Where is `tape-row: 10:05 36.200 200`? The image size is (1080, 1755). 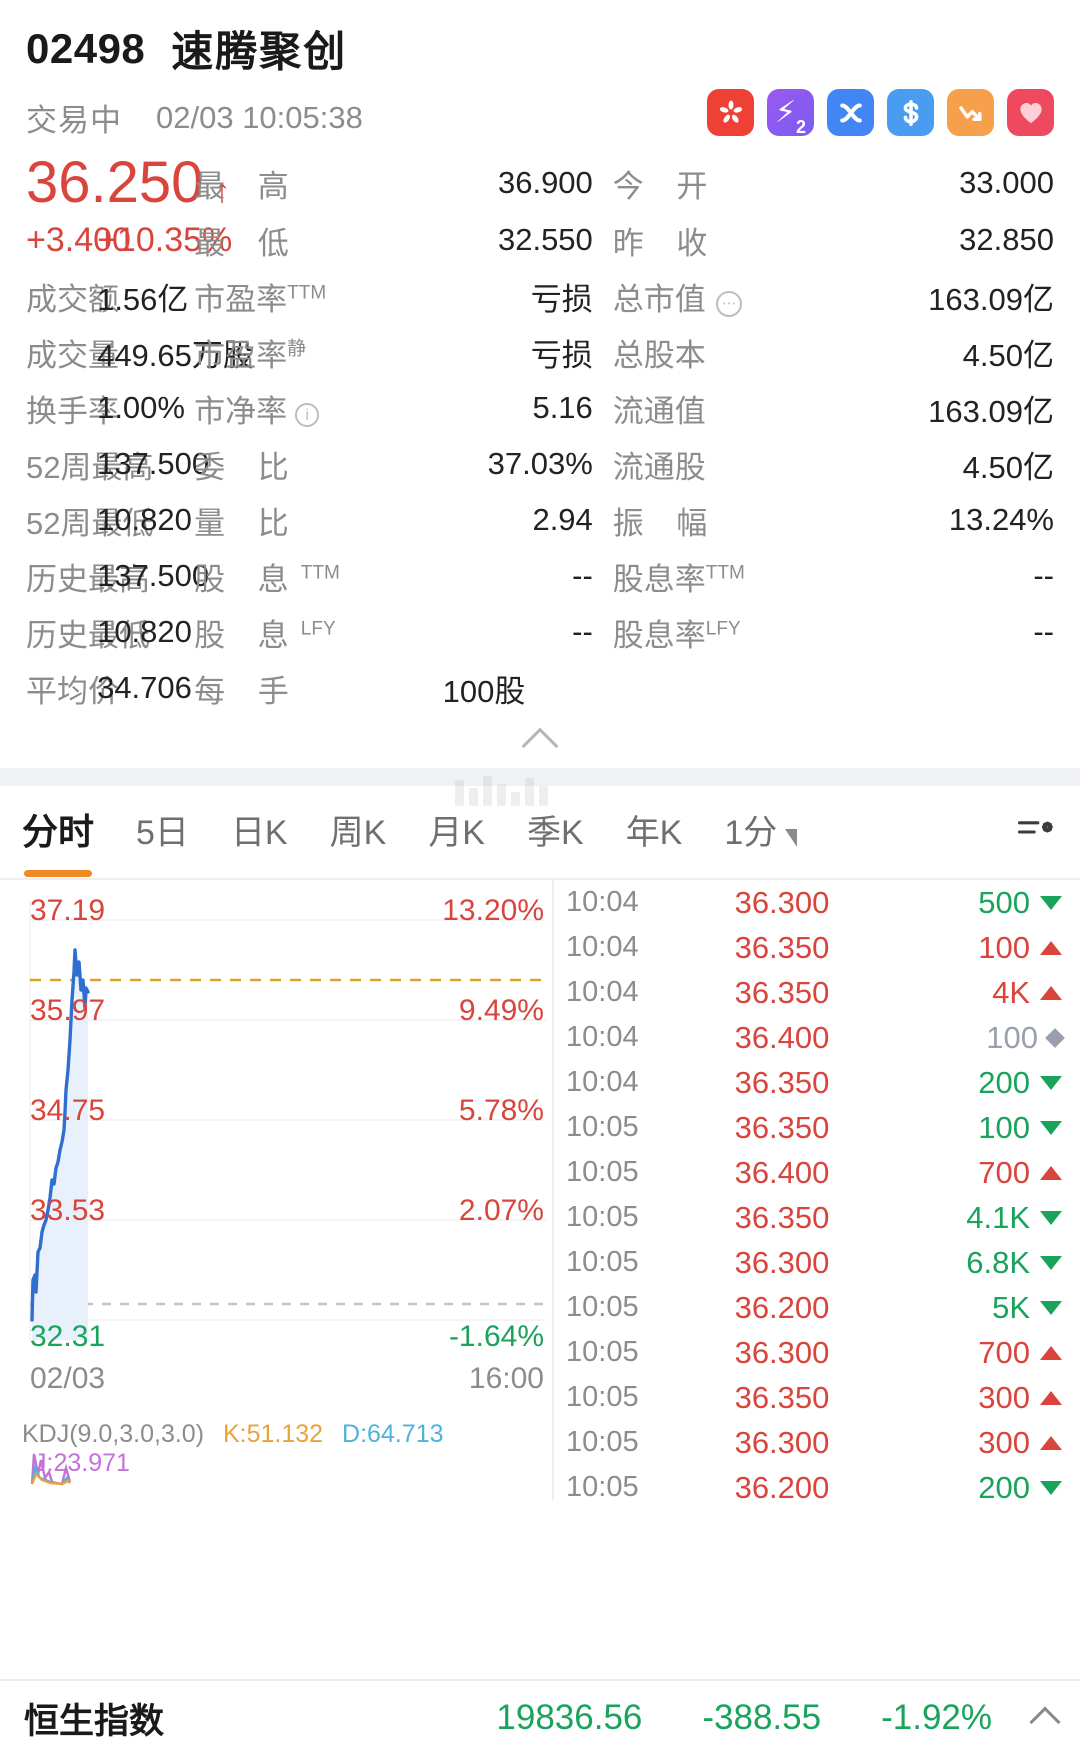 tape-row: 10:05 36.200 200 is located at coordinates (817, 1487).